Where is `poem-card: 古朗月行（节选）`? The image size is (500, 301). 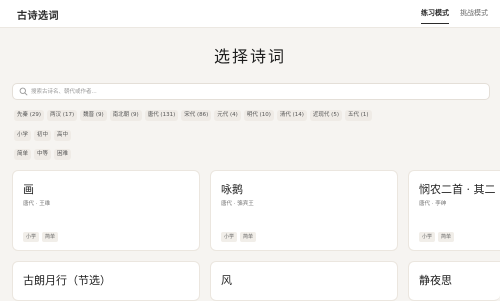
poem-card: 古朗月行（节选） is located at coordinates (106, 281).